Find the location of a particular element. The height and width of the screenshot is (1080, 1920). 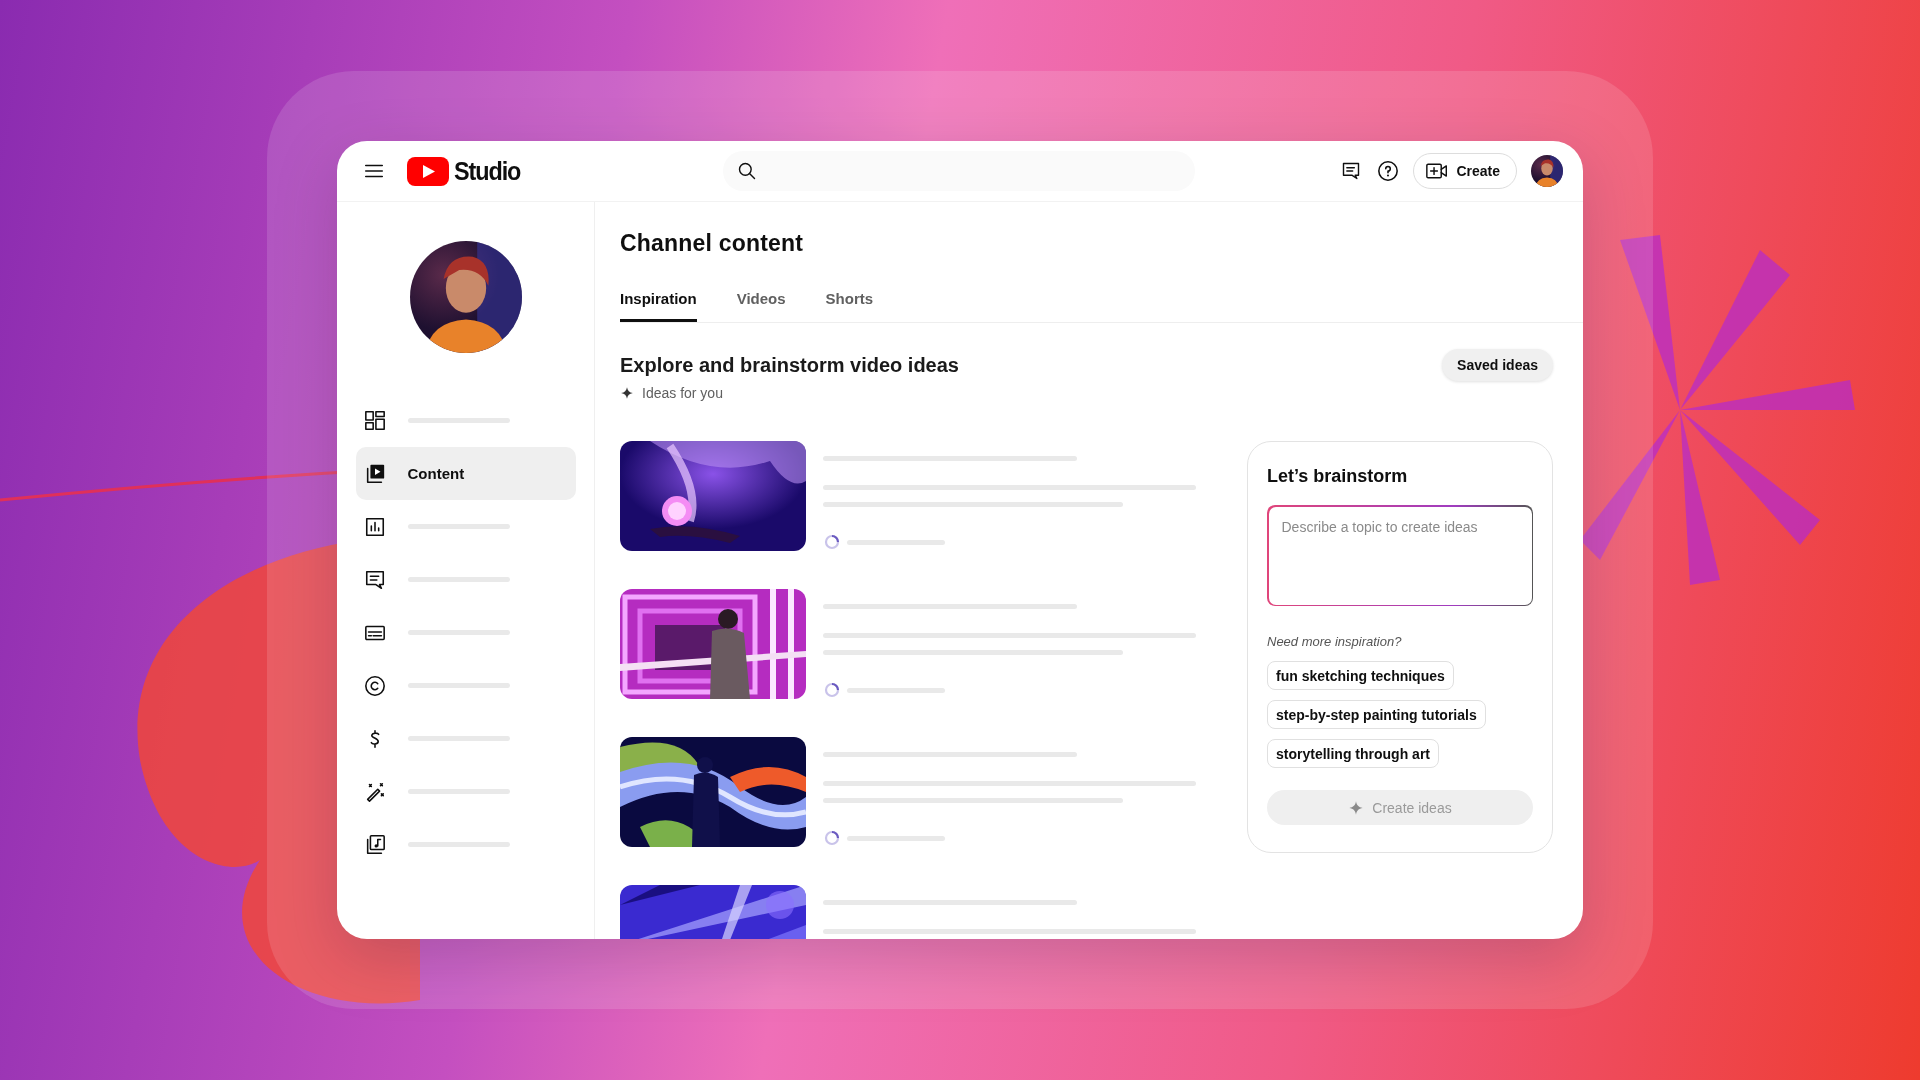

help-icon is located at coordinates (1388, 171).